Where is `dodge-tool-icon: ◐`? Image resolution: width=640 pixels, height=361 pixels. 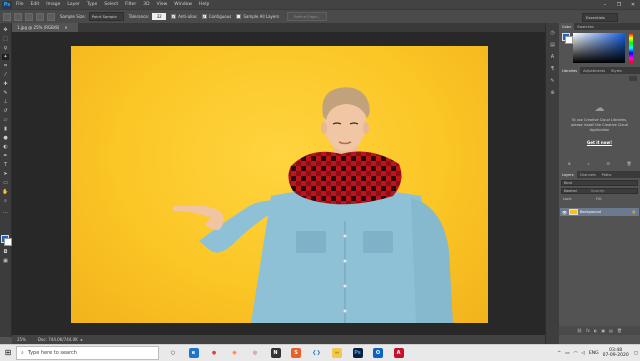 dodge-tool-icon: ◐ is located at coordinates (5, 147).